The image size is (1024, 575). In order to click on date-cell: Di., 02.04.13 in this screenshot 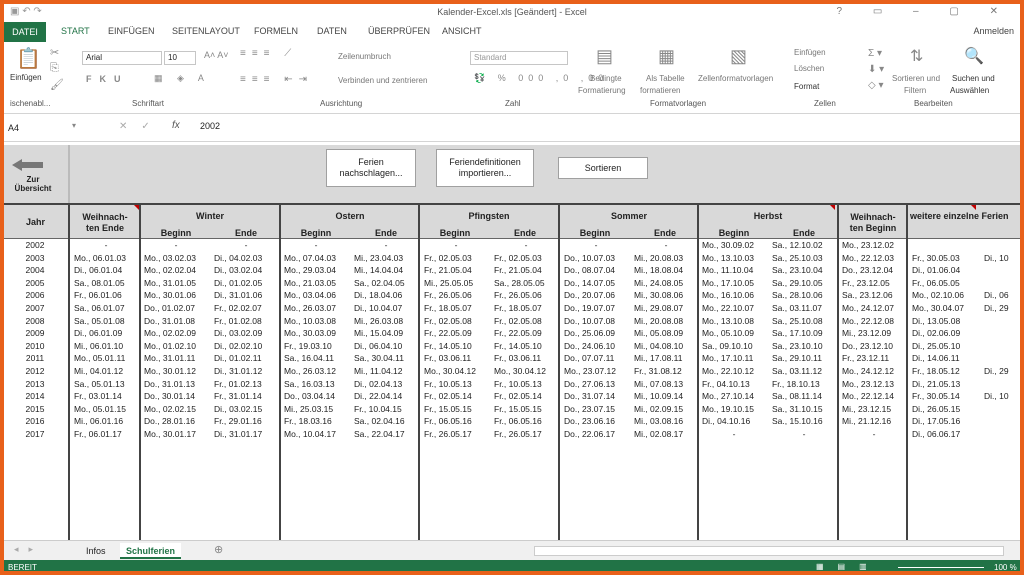, I will do `click(386, 384)`.